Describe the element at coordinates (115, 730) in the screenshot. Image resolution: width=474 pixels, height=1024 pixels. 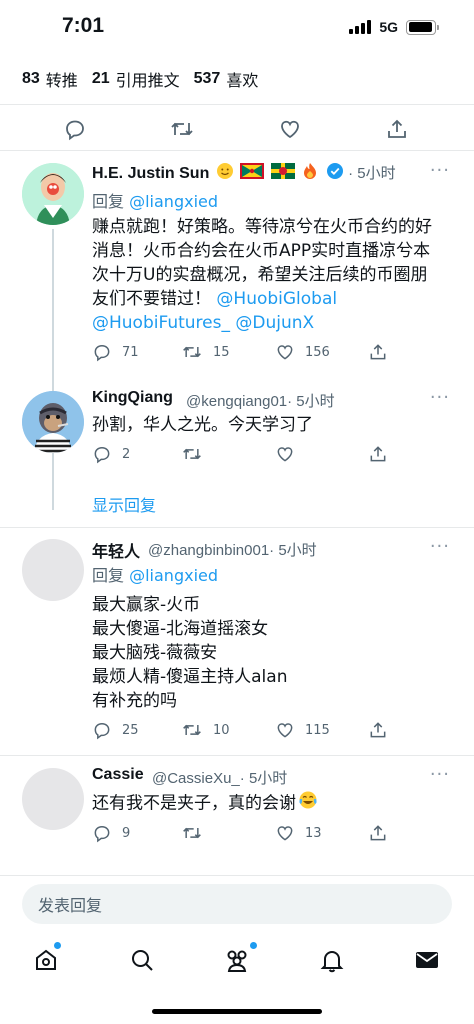
I see `reply-button: 25` at that location.